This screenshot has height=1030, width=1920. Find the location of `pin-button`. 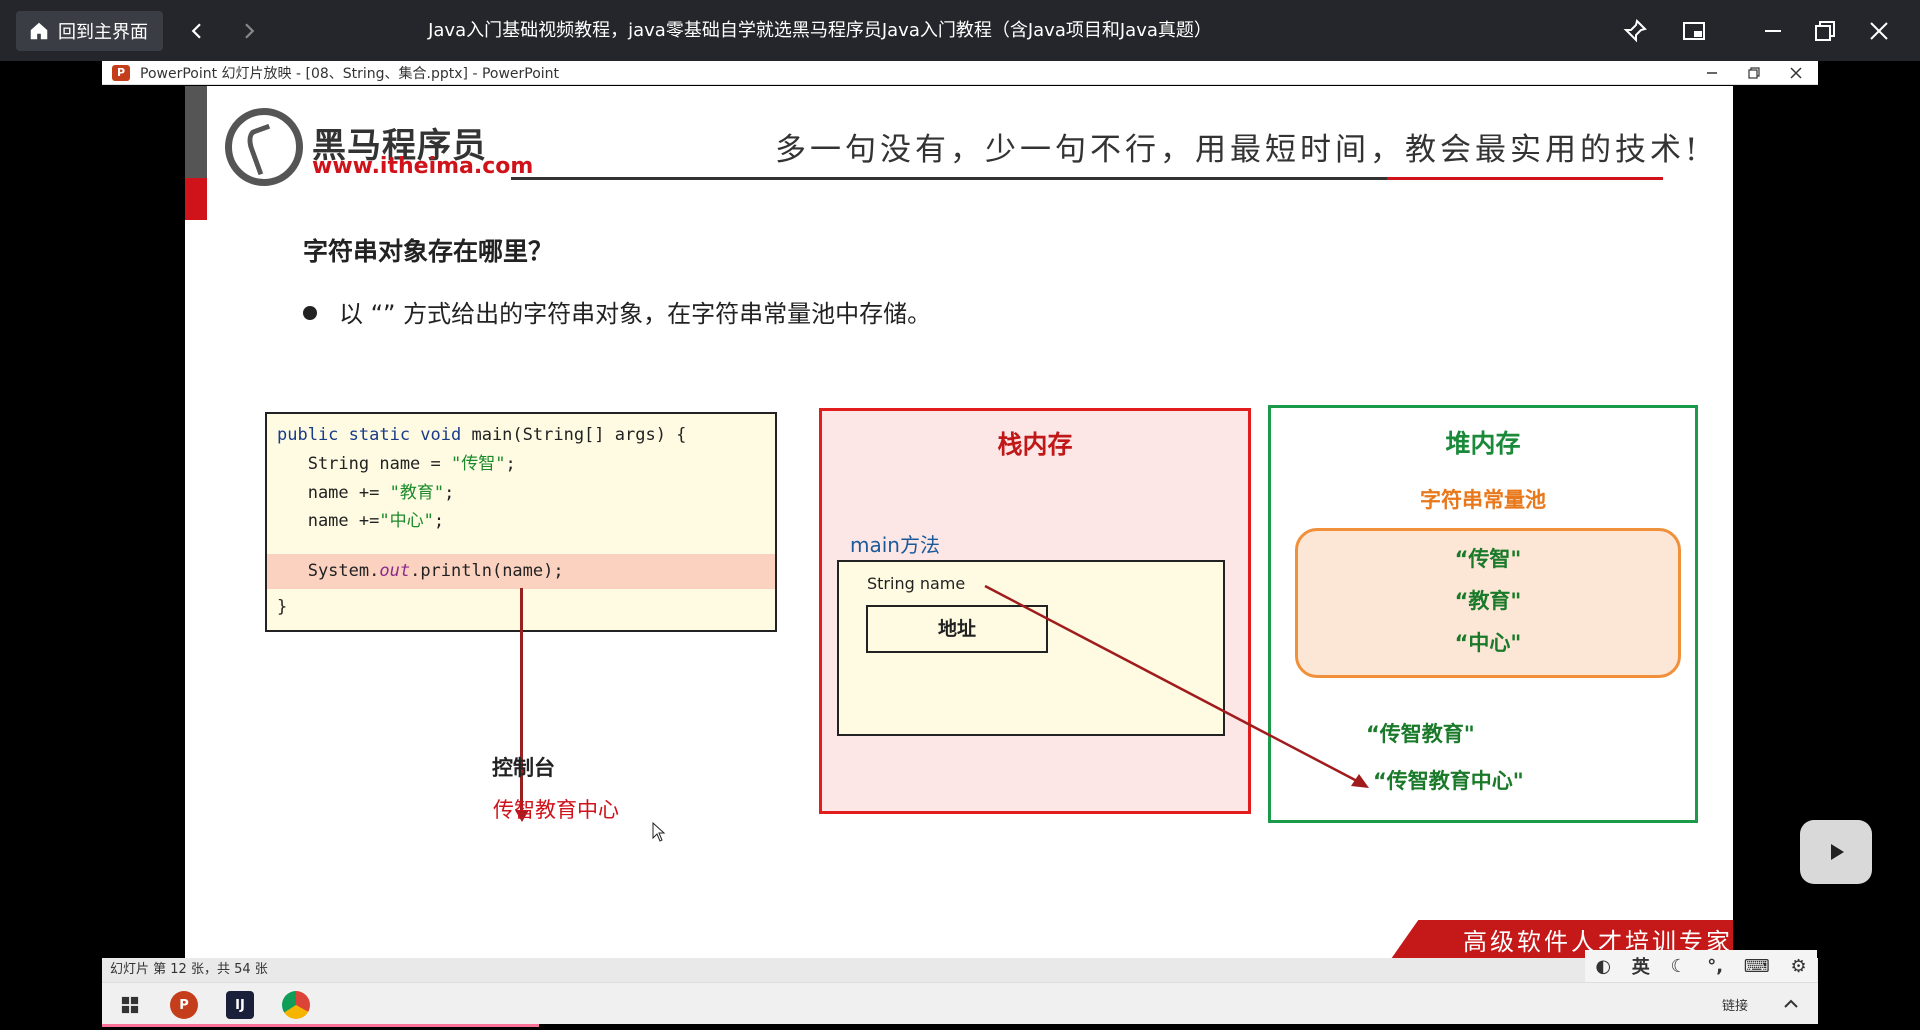

pin-button is located at coordinates (1635, 31).